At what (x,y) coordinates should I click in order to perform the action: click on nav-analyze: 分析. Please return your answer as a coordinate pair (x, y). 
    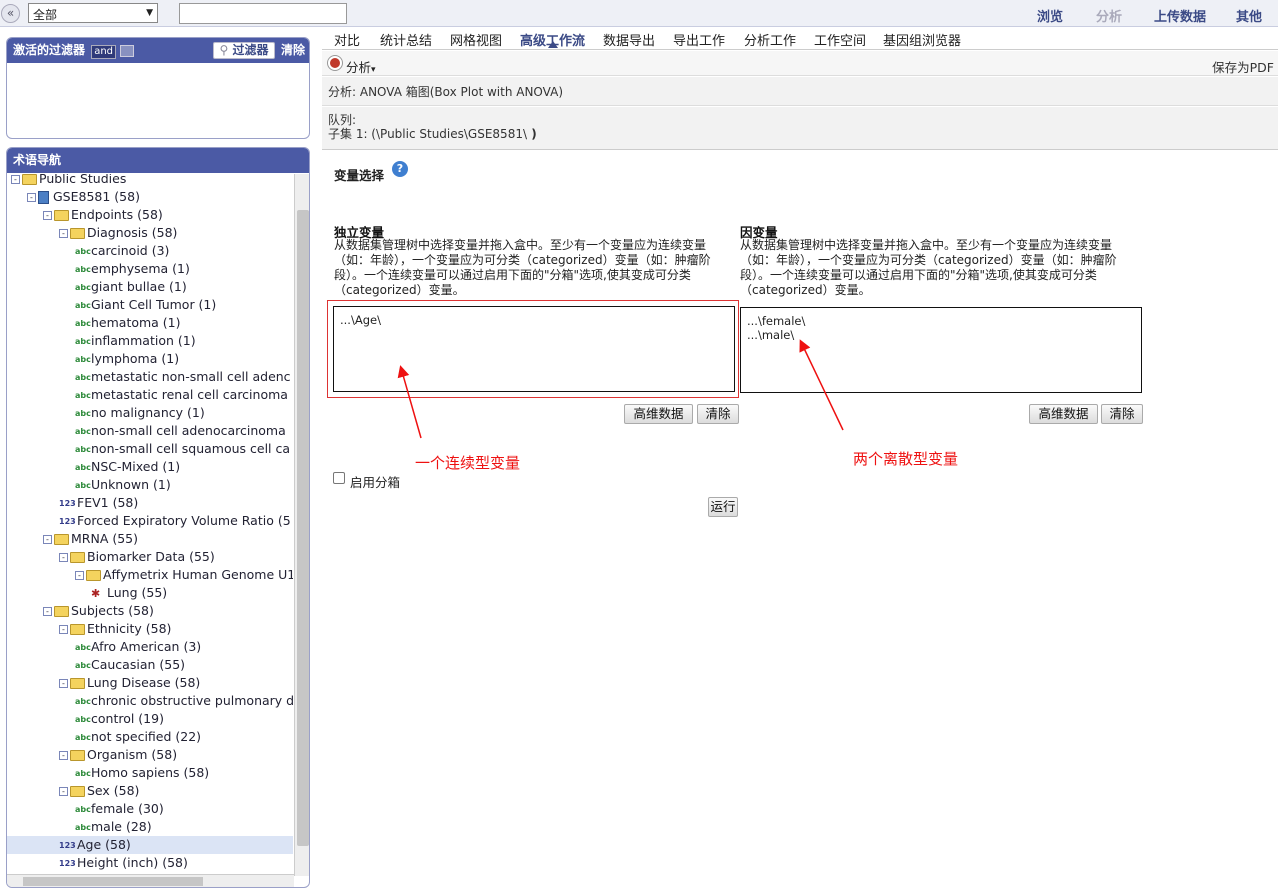
    Looking at the image, I should click on (1109, 15).